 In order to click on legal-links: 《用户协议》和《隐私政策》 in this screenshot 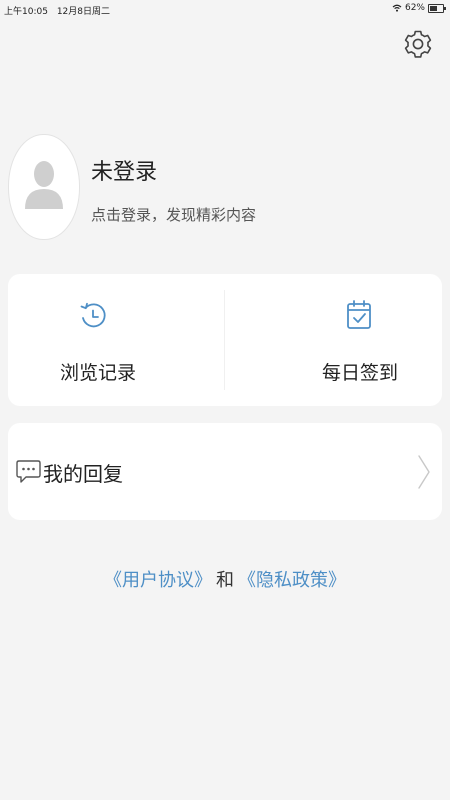, I will do `click(225, 579)`.